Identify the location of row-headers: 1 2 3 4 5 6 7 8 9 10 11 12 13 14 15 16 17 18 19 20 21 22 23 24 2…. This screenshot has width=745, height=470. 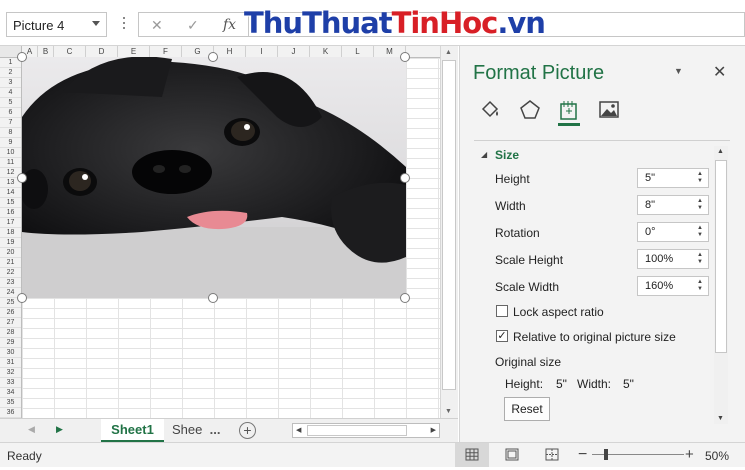
(11, 238).